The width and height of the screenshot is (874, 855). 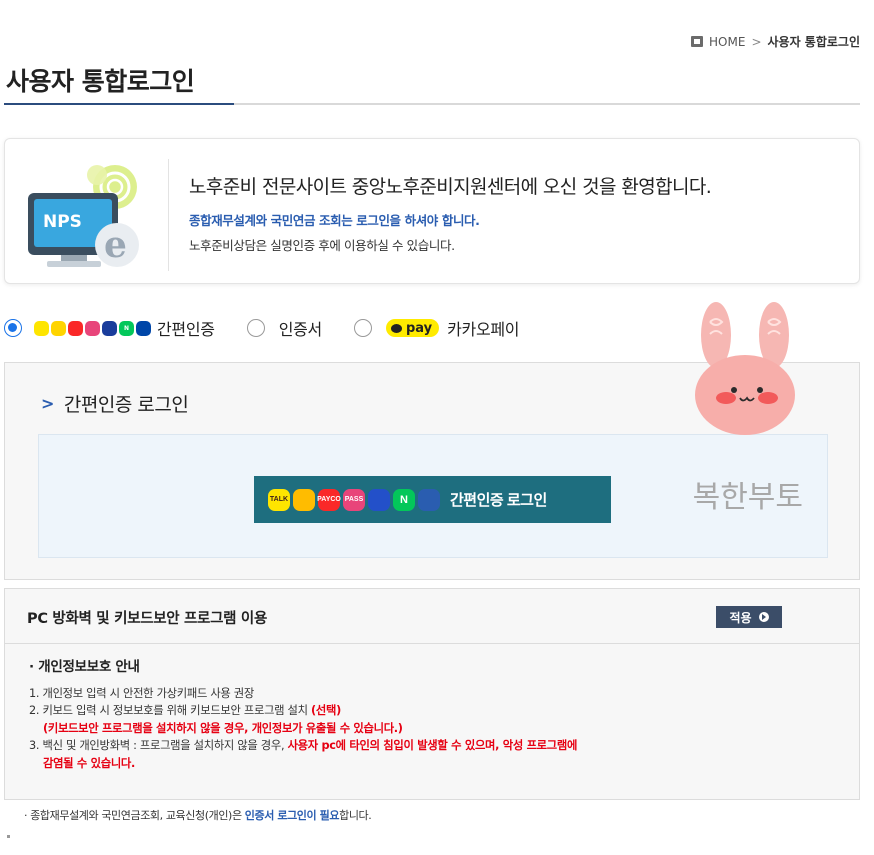 I want to click on kakaopay-label: 카카오페이, so click(x=483, y=328).